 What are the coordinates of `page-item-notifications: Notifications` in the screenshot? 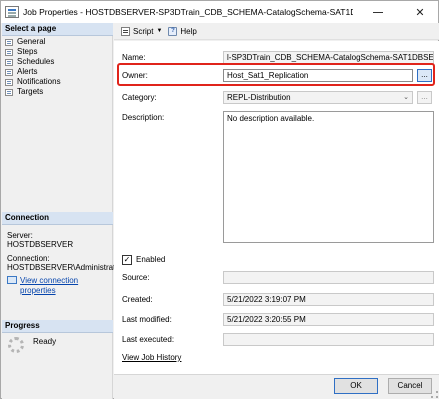 It's located at (57, 82).